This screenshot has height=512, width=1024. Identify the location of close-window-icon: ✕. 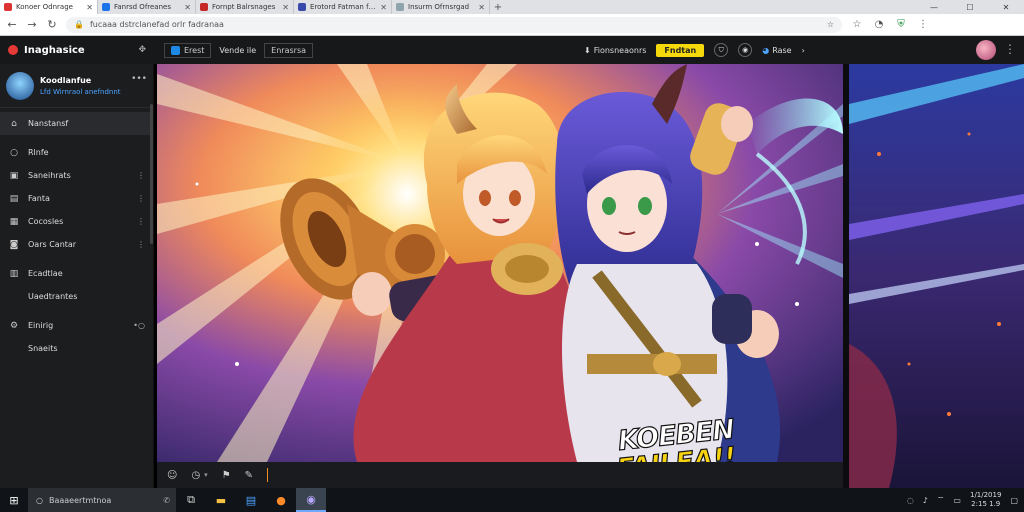
(1006, 7).